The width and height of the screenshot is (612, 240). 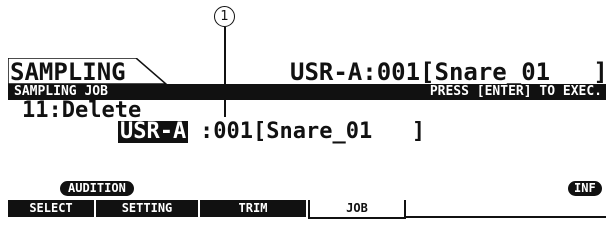 I want to click on tab-trim: TRIM, so click(x=253, y=208).